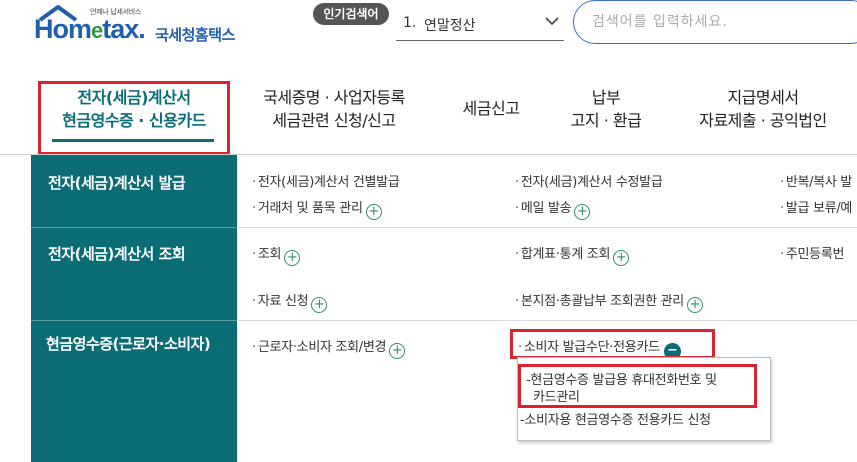 The height and width of the screenshot is (462, 857). What do you see at coordinates (553, 208) in the screenshot?
I see `link-mail-send: · 메일 발송 +` at bounding box center [553, 208].